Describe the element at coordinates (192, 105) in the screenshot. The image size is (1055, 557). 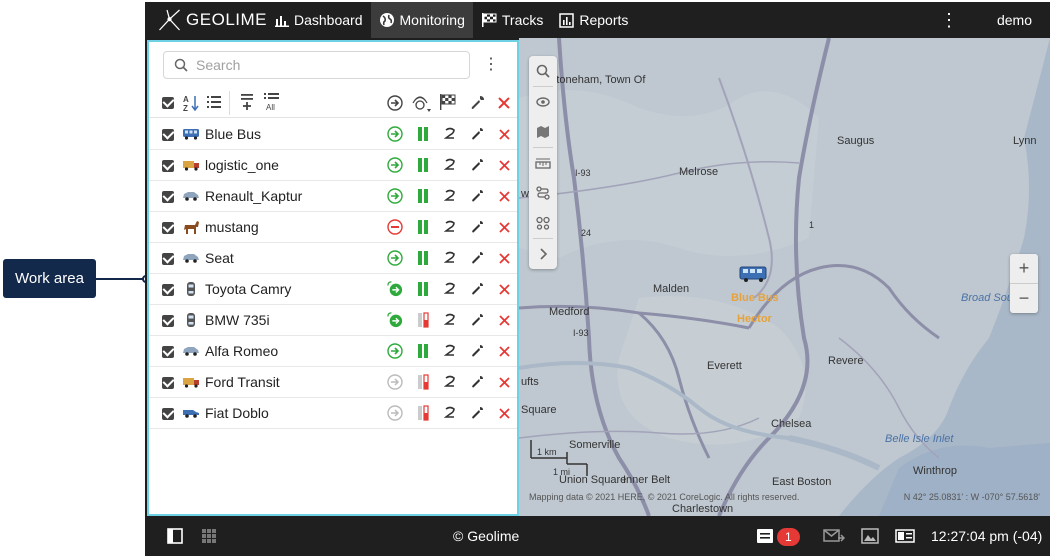
I see `sort-az-icon: AZ` at that location.